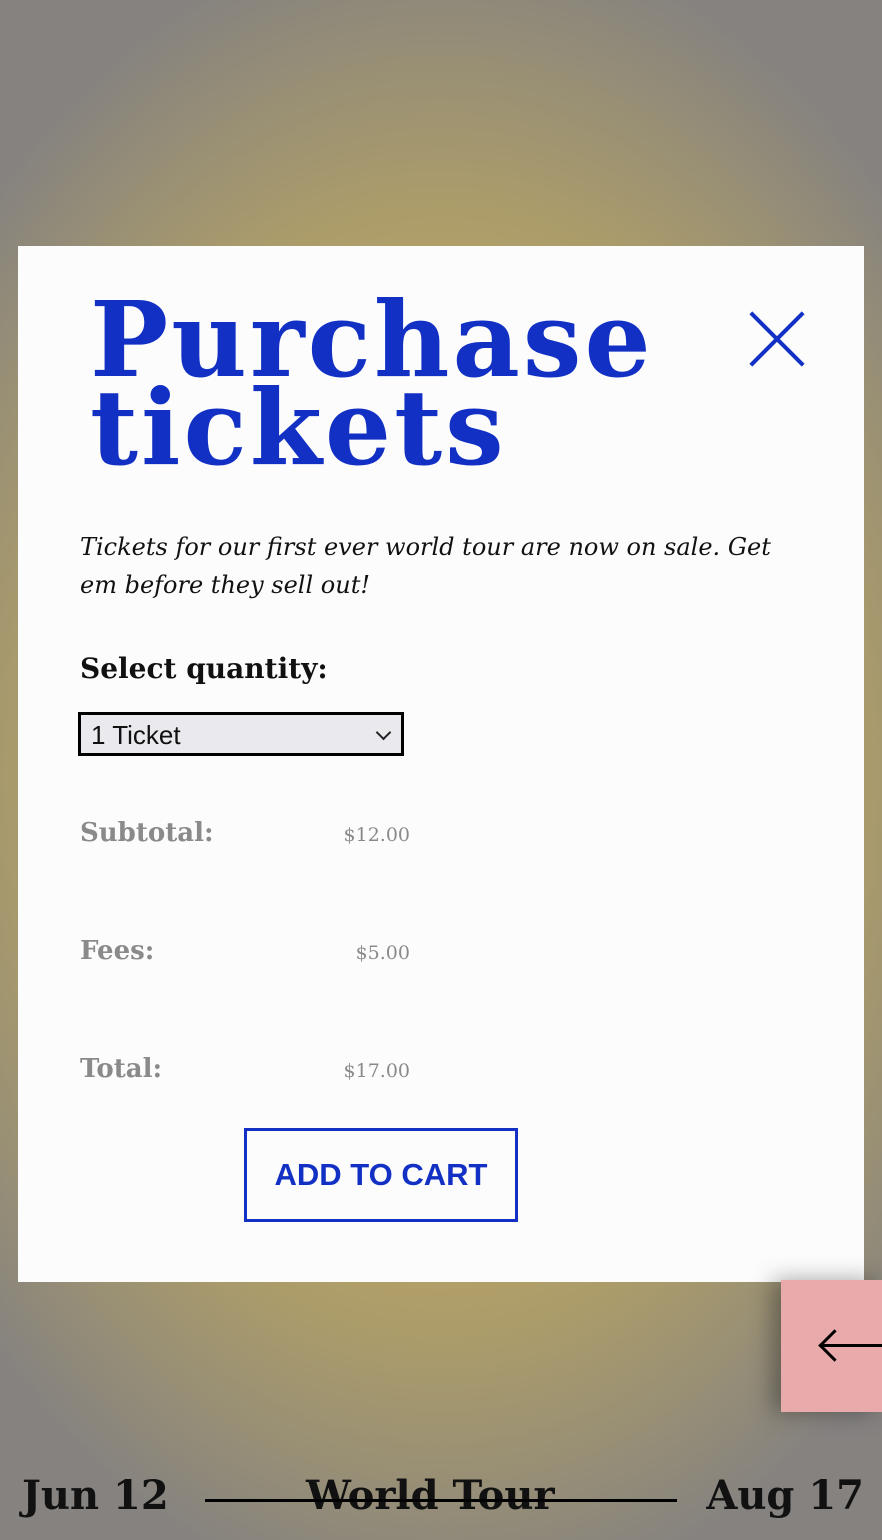 The width and height of the screenshot is (882, 1540). What do you see at coordinates (381, 1175) in the screenshot?
I see `add-to-cart-button: ADD TO CART` at bounding box center [381, 1175].